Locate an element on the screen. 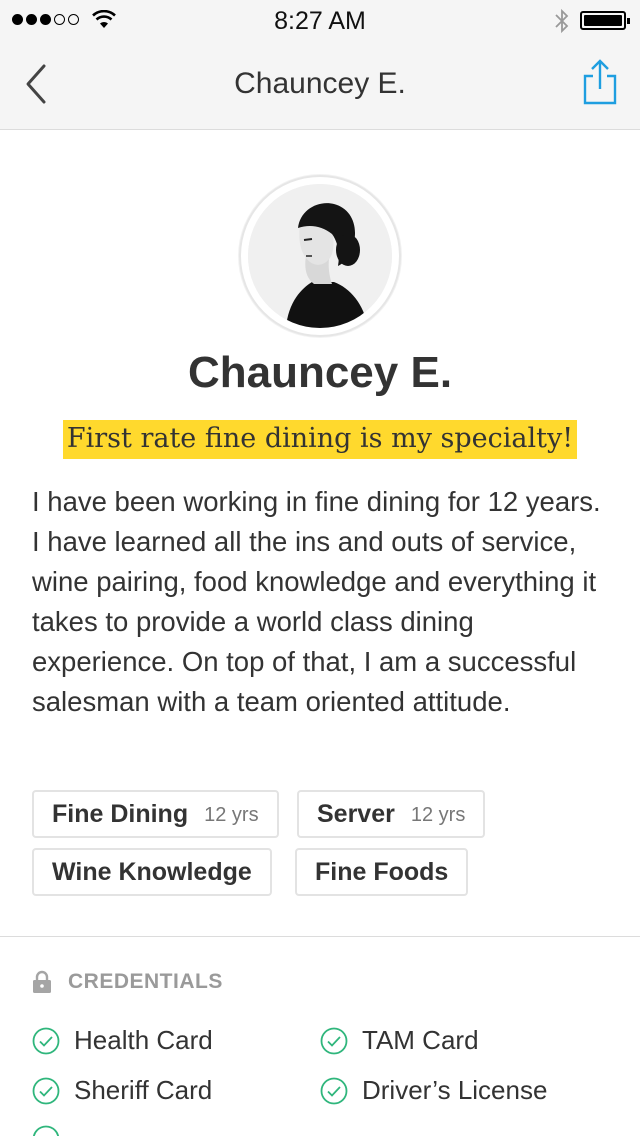 The width and height of the screenshot is (640, 1136). credentials-title: CREDENTIALS is located at coordinates (145, 981).